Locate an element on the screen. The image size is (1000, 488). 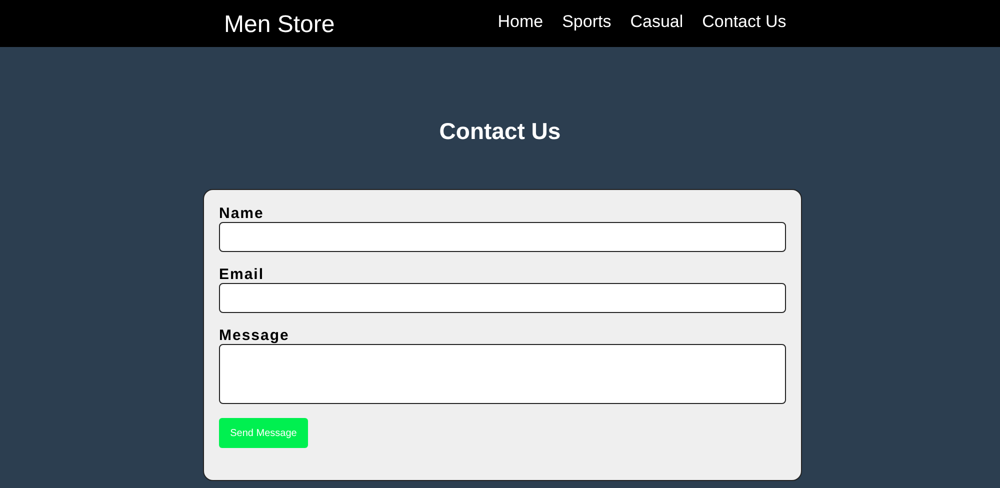
field-label: Name is located at coordinates (242, 214).